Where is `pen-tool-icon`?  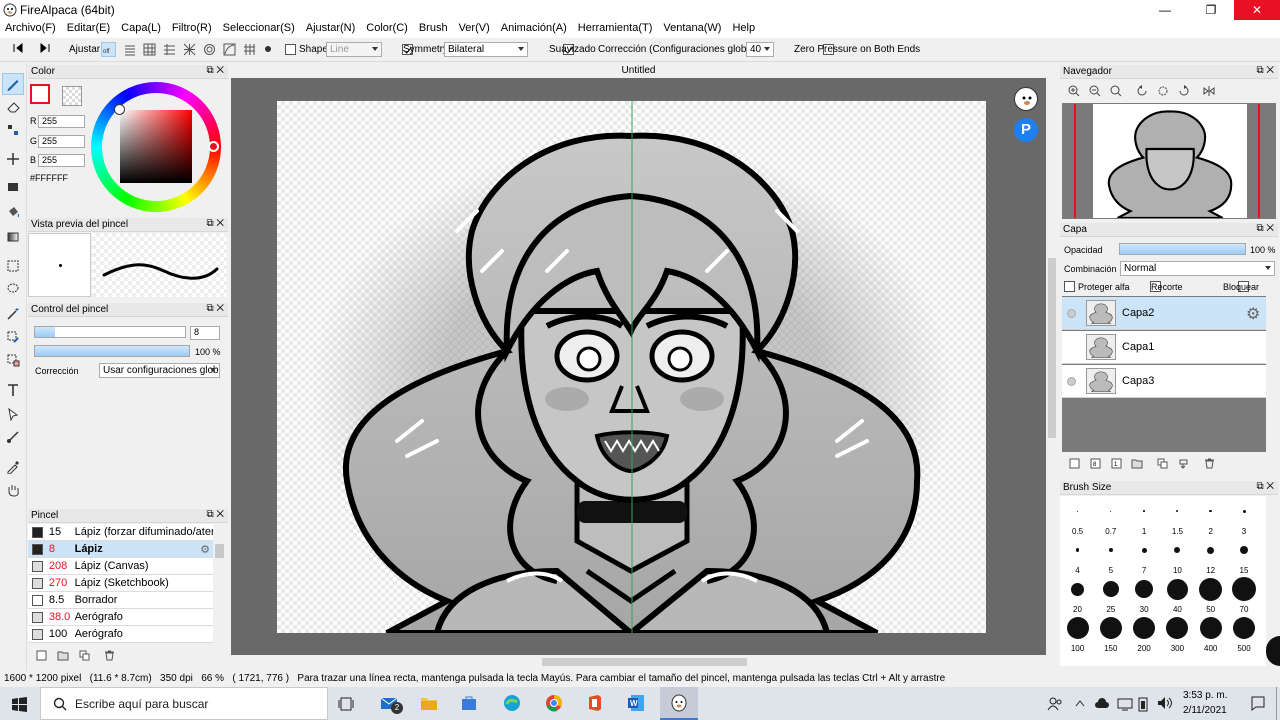
pen-tool-icon is located at coordinates (13, 84).